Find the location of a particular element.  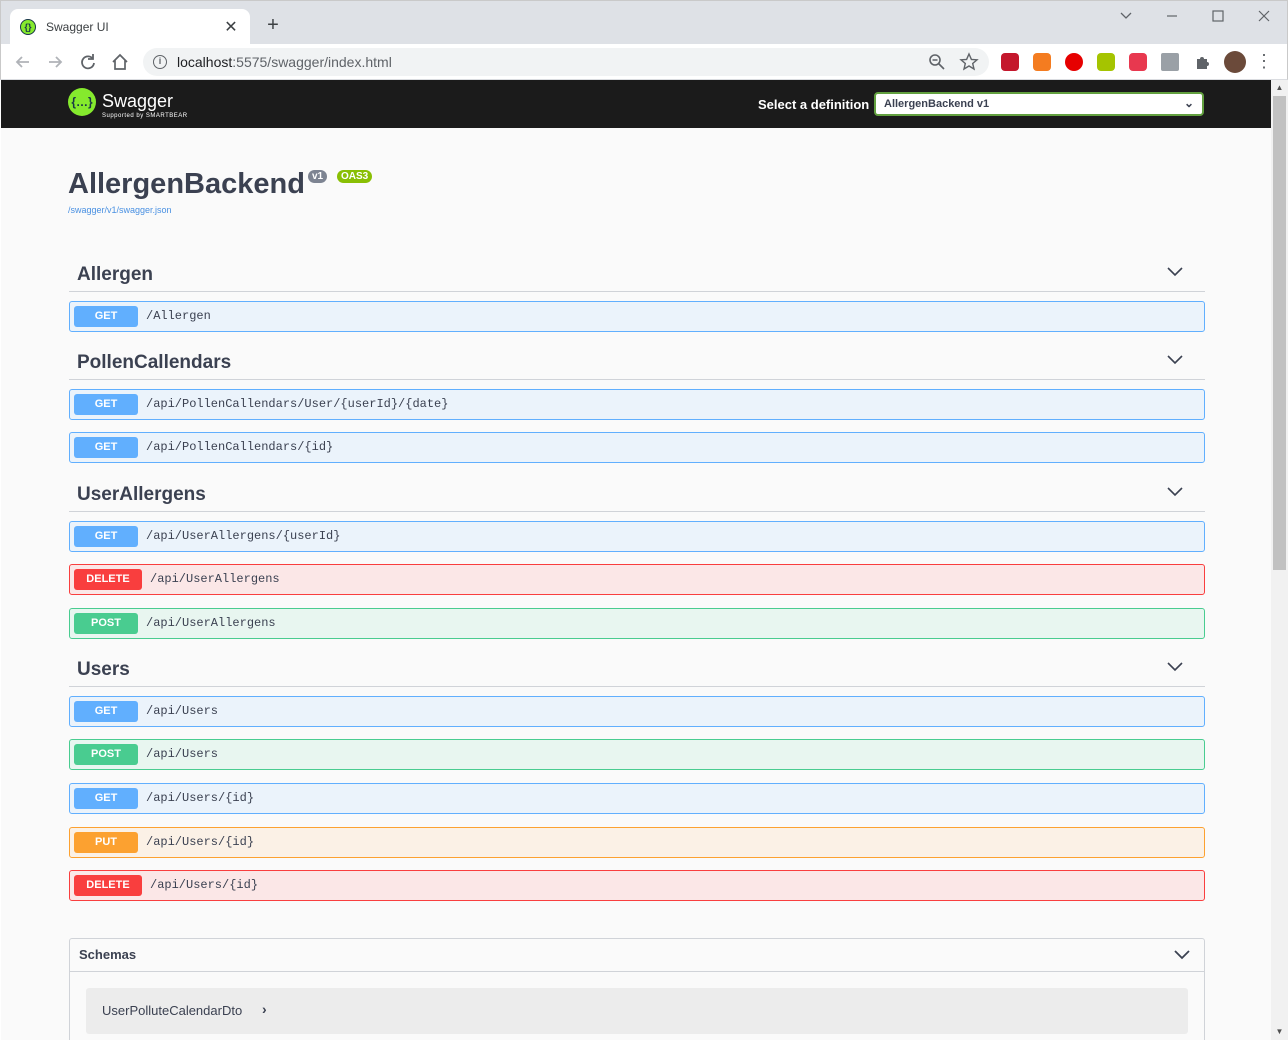

select-definition-label: Select a definition is located at coordinates (814, 104).